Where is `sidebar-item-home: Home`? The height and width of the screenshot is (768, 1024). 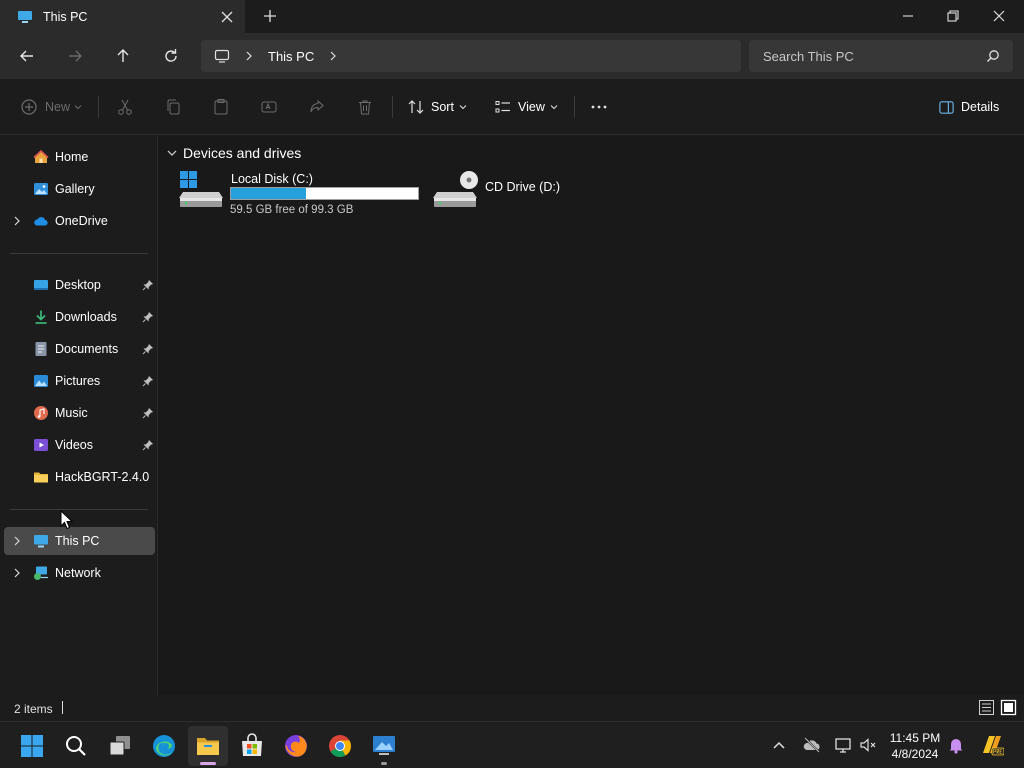 sidebar-item-home: Home is located at coordinates (79, 157).